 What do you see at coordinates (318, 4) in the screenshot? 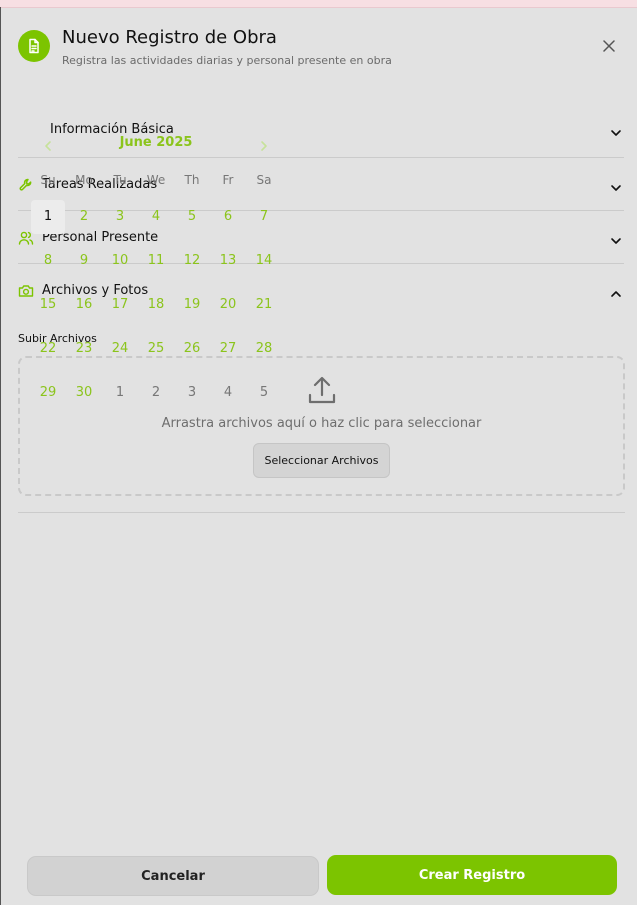
I see `top-strip` at bounding box center [318, 4].